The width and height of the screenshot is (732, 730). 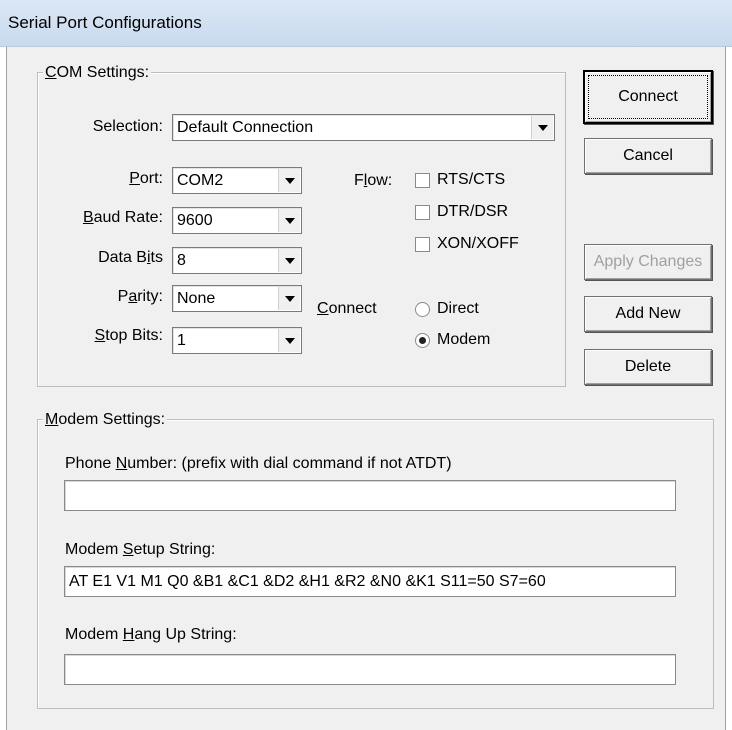 I want to click on delete-button: Delete, so click(x=648, y=367).